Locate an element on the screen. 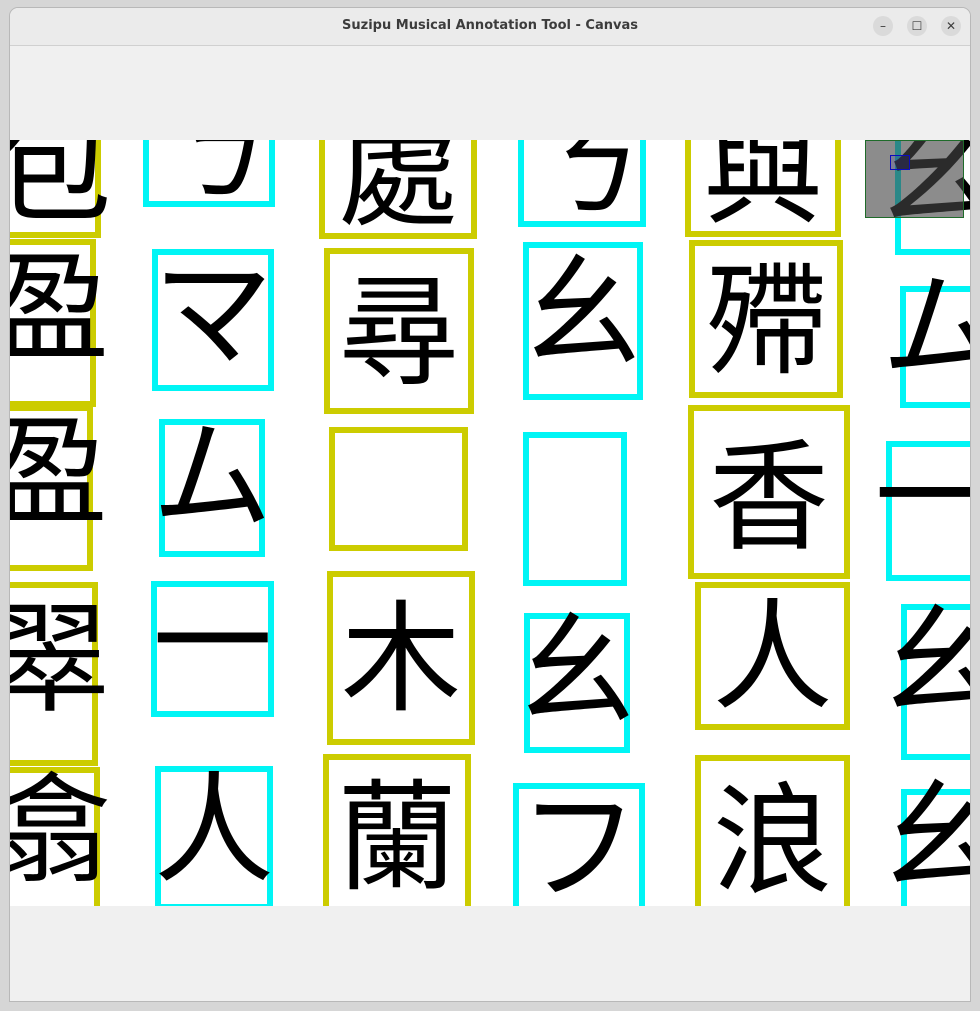  notation-character: 人 is located at coordinates (214, 831).